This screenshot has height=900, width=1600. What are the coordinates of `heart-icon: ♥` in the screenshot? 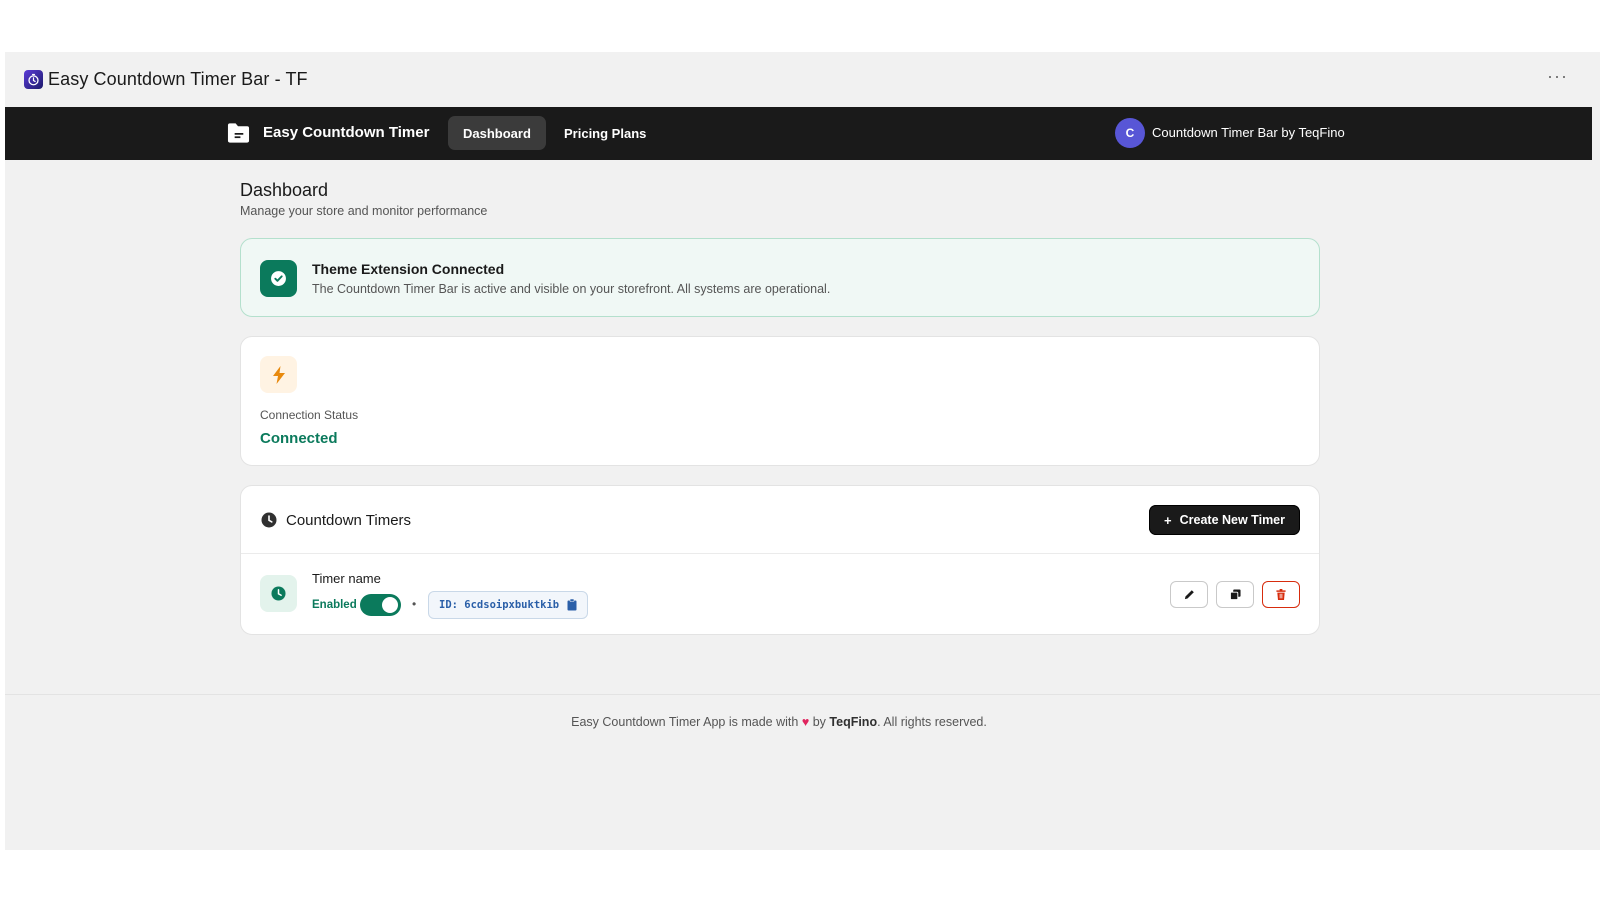 It's located at (805, 722).